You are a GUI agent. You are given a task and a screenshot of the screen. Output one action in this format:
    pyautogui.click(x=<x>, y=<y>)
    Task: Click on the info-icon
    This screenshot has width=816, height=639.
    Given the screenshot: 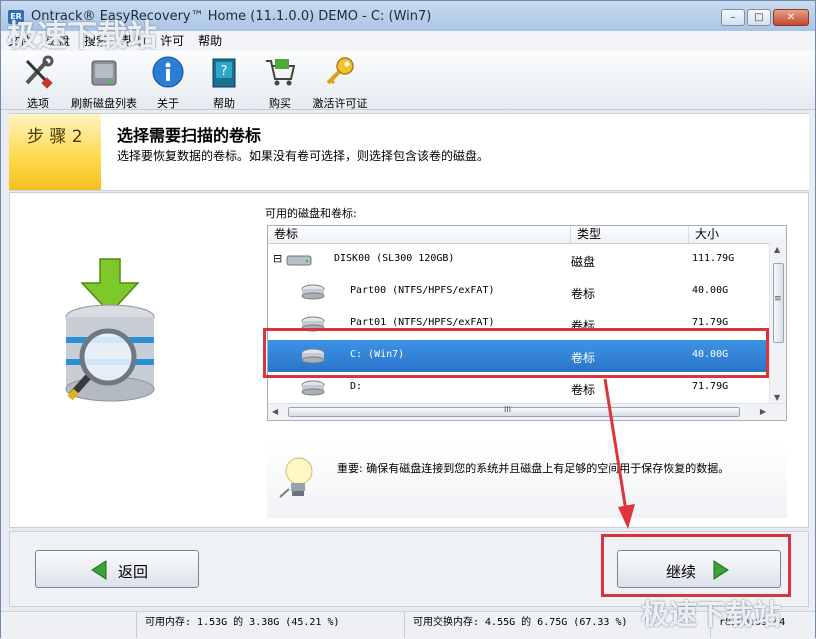 What is the action you would take?
    pyautogui.click(x=168, y=72)
    